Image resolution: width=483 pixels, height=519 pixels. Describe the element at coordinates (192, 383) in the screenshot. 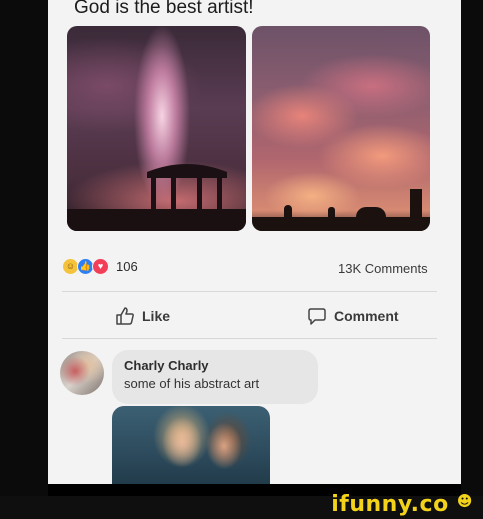

I see `comment-text: some of his abstract art` at that location.